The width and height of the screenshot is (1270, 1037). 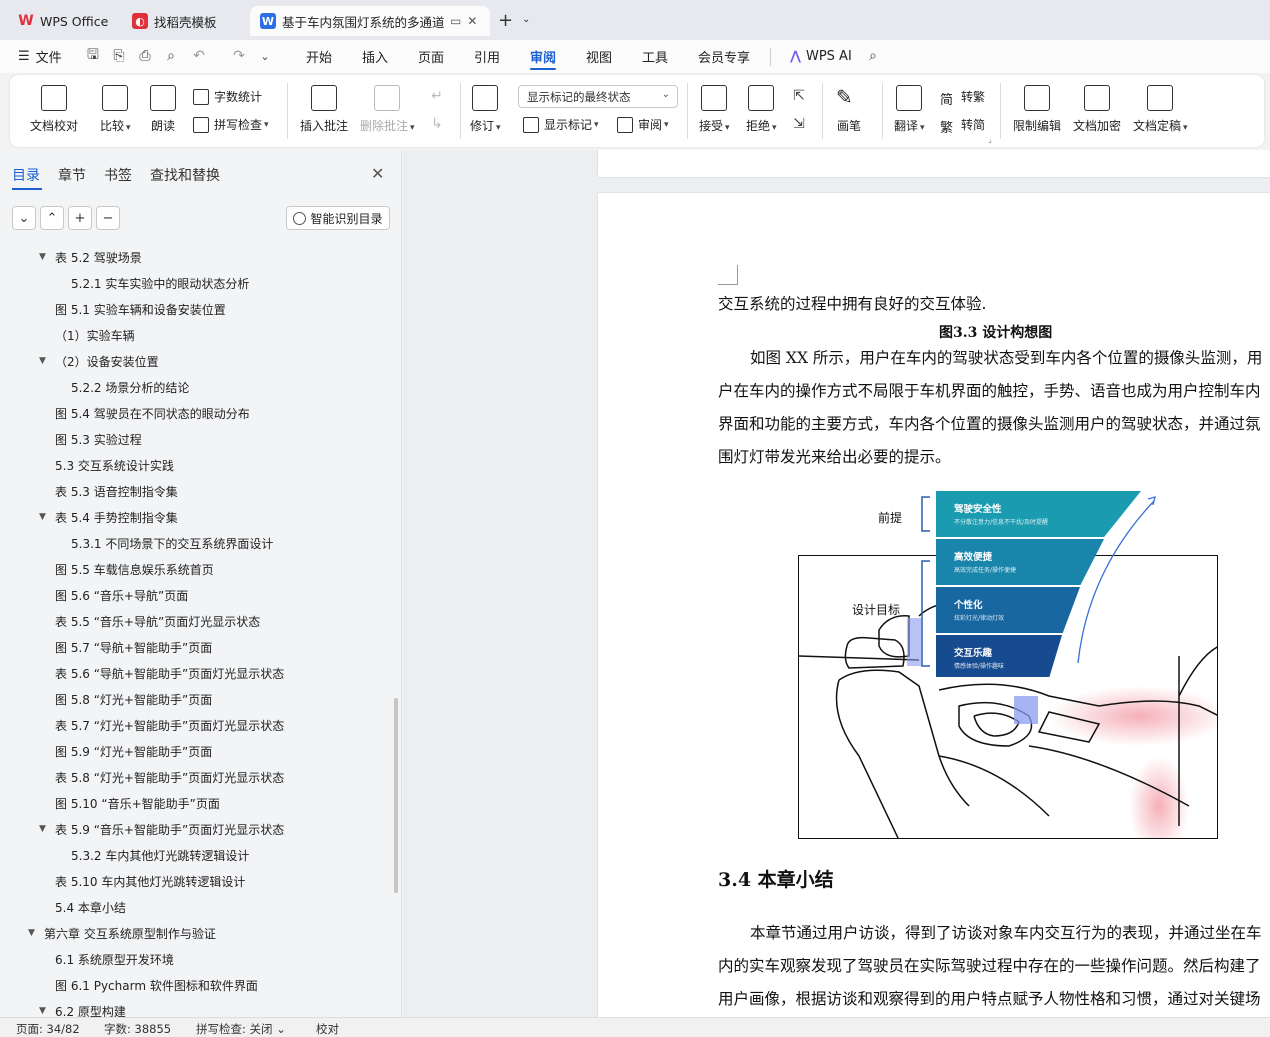 What do you see at coordinates (48, 1029) in the screenshot?
I see `page-indicator: 页面: 34/82` at bounding box center [48, 1029].